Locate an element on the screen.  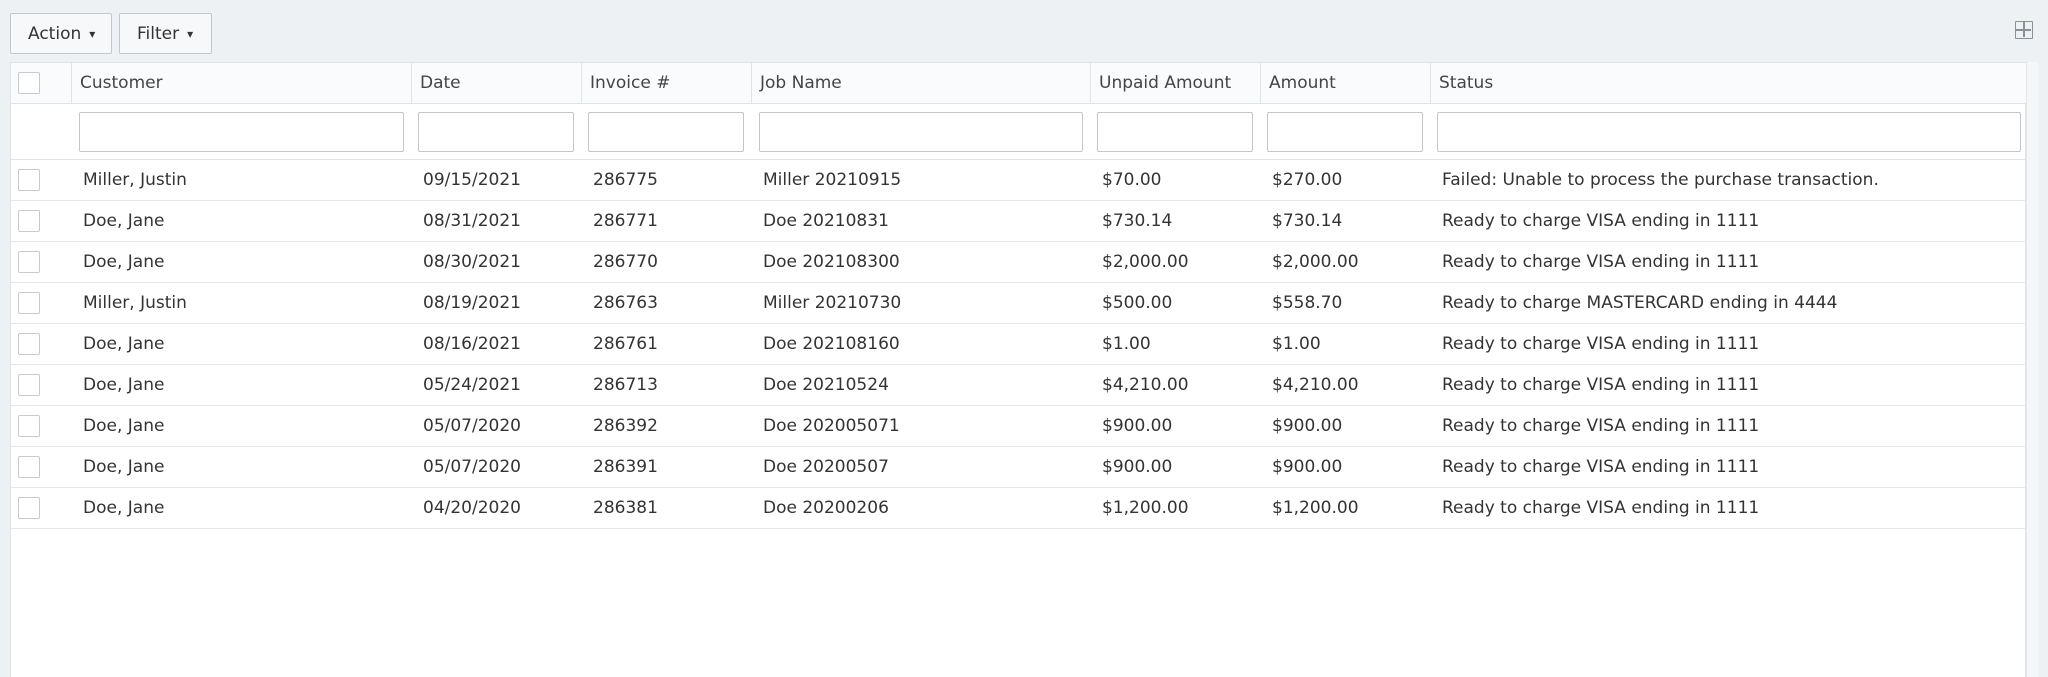
date-cell: 08/31/2021 is located at coordinates (472, 221).